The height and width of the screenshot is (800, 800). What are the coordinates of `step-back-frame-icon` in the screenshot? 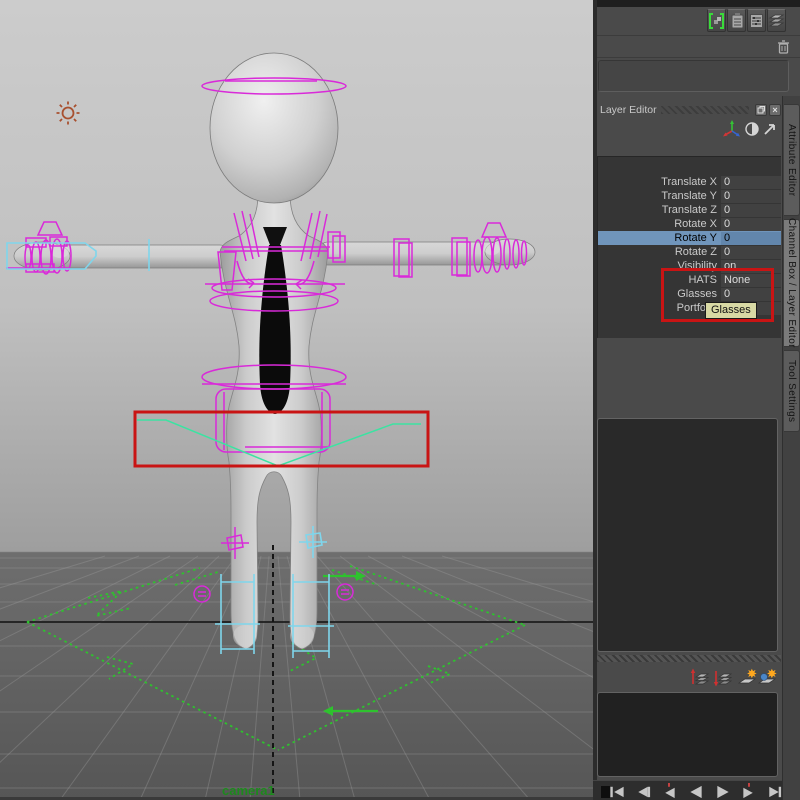 It's located at (644, 792).